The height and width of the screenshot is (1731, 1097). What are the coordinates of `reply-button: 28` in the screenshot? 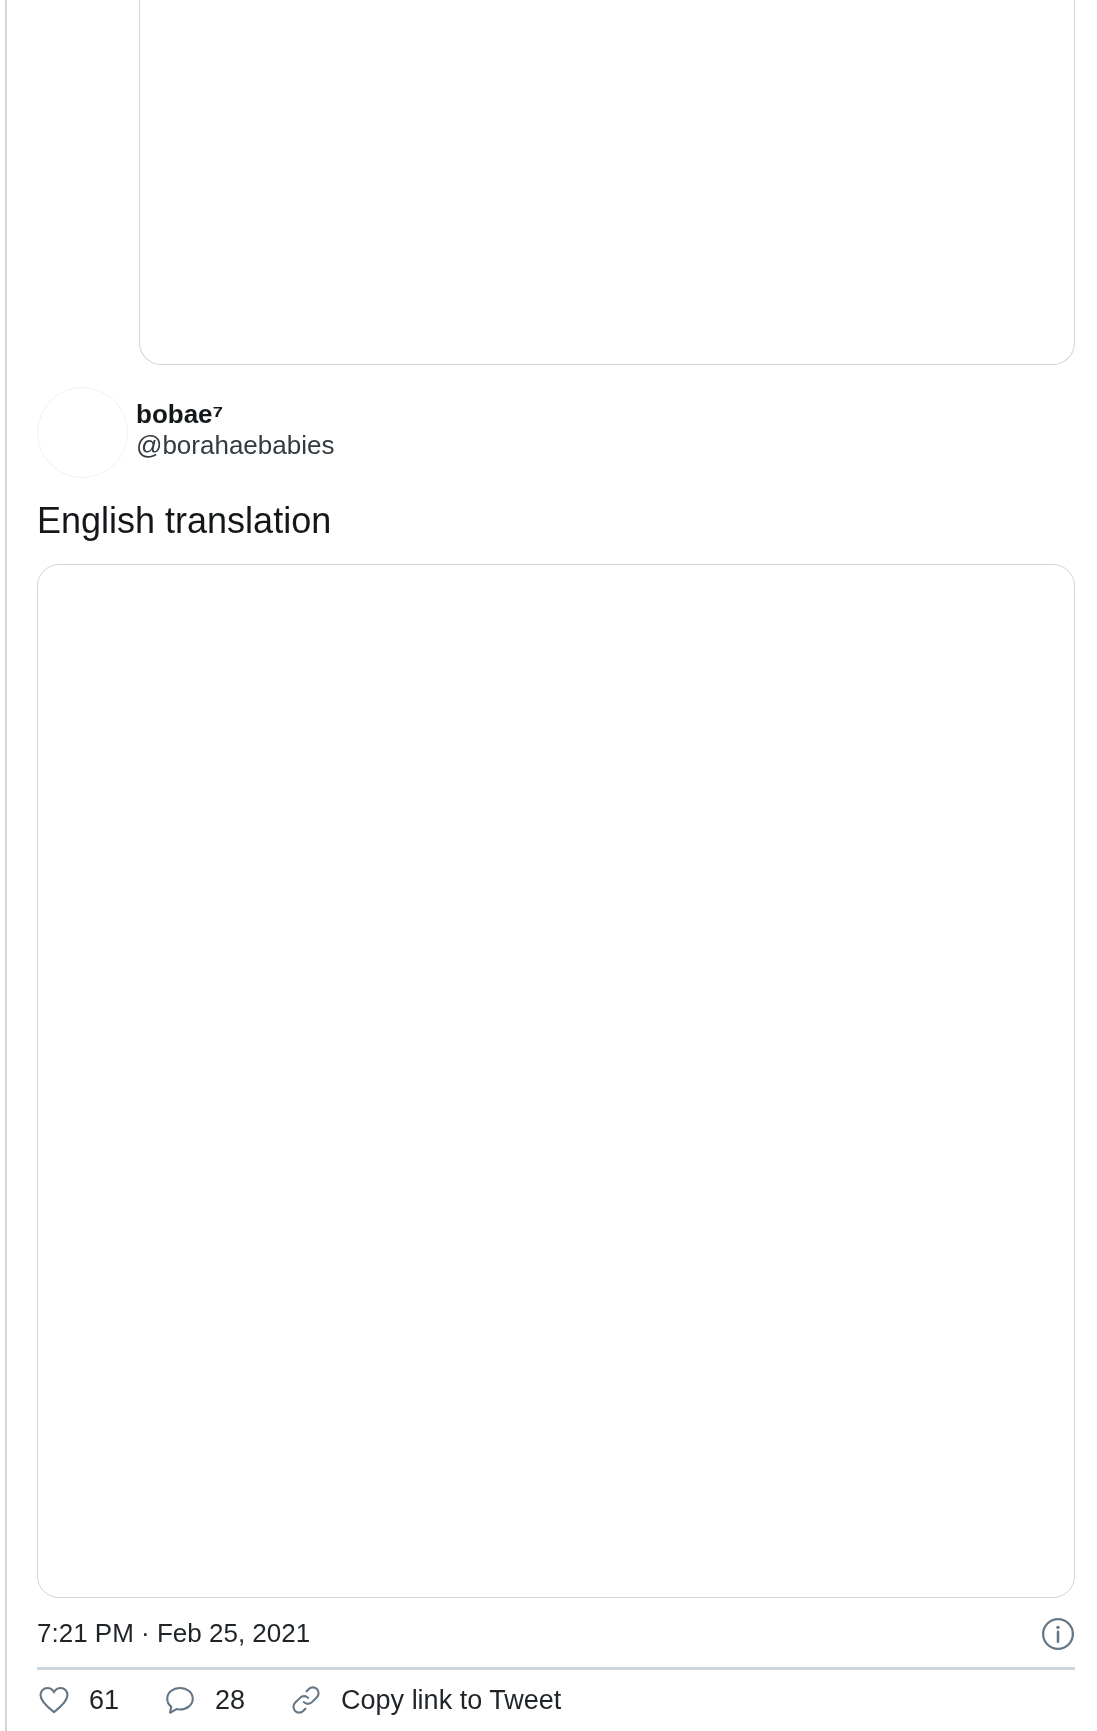 It's located at (204, 1700).